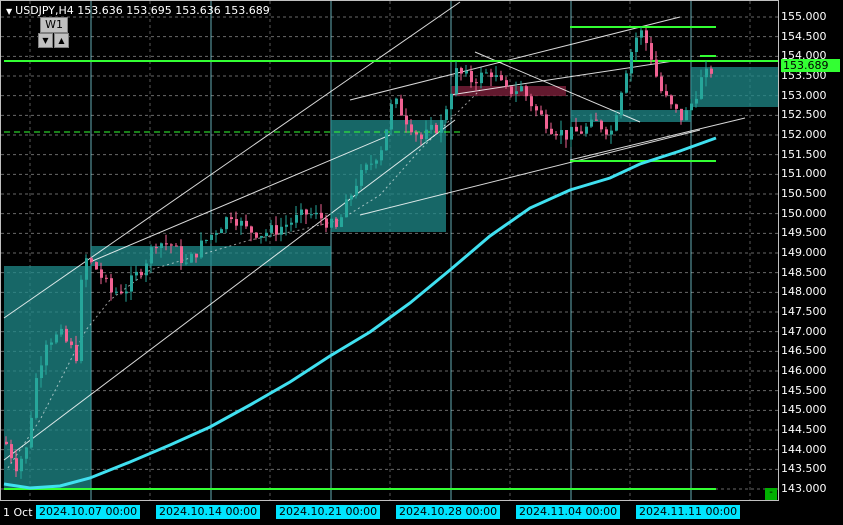  I want to click on time-label: 2024.10.07 00:00, so click(88, 512).